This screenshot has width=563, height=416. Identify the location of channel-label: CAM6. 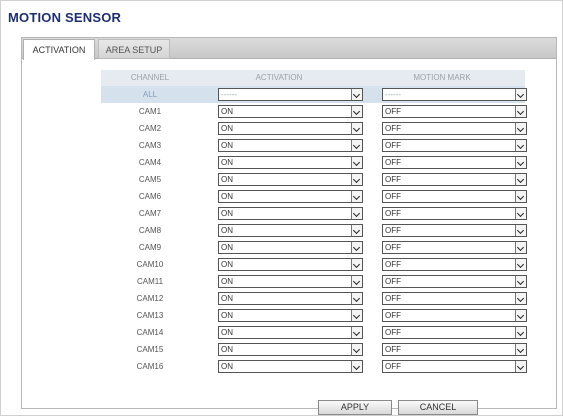
(150, 196).